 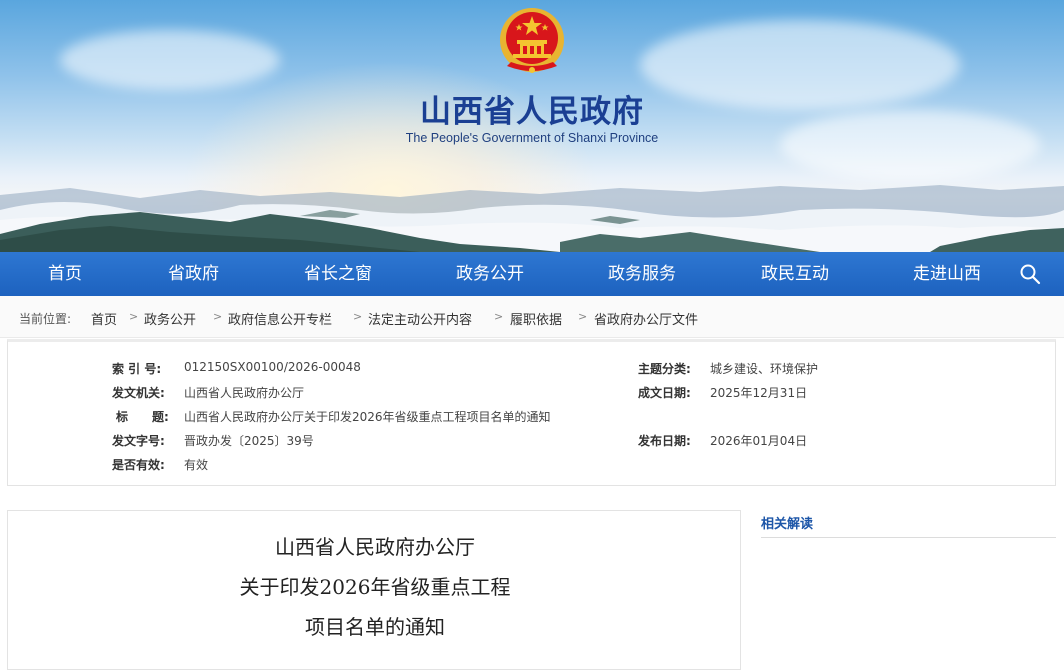 What do you see at coordinates (532, 40) in the screenshot?
I see `national-emblem-icon` at bounding box center [532, 40].